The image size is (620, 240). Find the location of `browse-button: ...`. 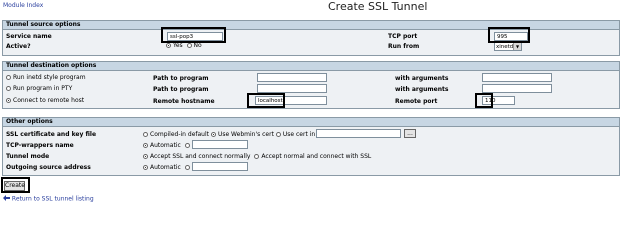

browse-button: ... is located at coordinates (410, 133).